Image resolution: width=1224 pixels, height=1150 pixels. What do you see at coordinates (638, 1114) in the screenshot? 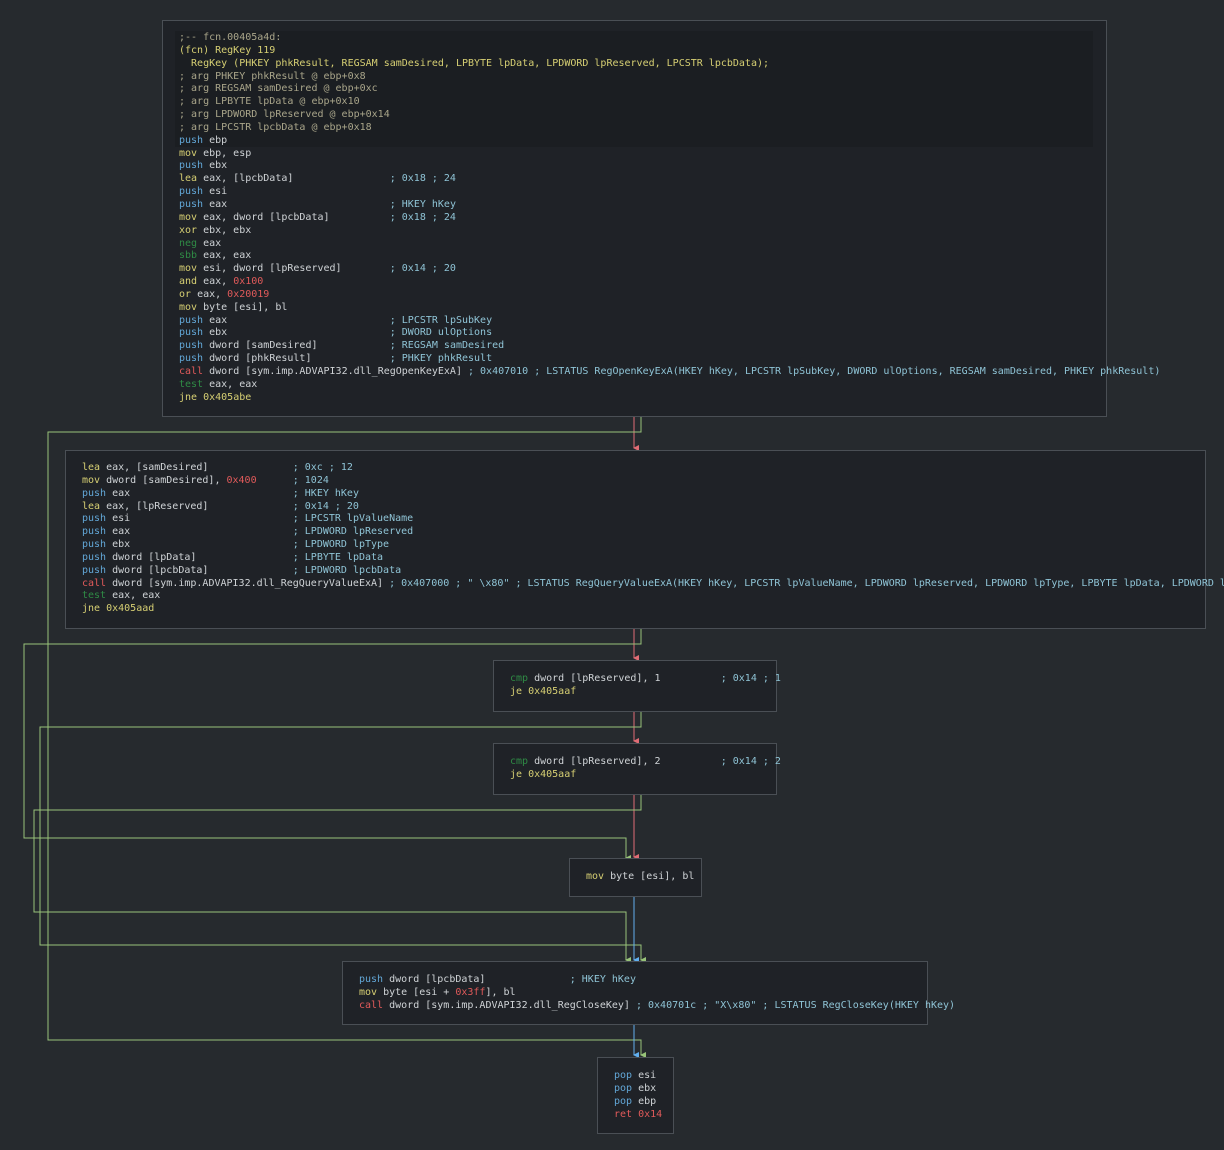
I see `asm-line: ret 0x14` at bounding box center [638, 1114].